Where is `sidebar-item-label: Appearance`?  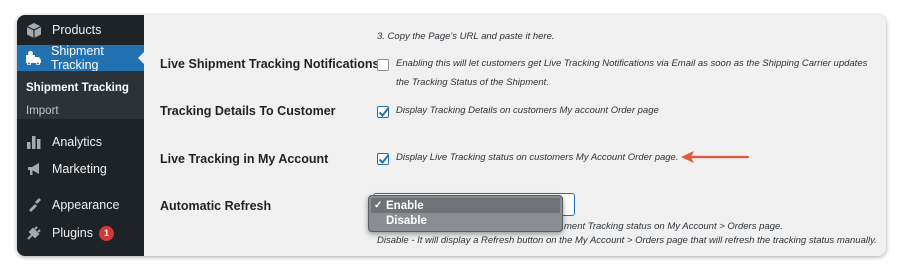 sidebar-item-label: Appearance is located at coordinates (86, 205).